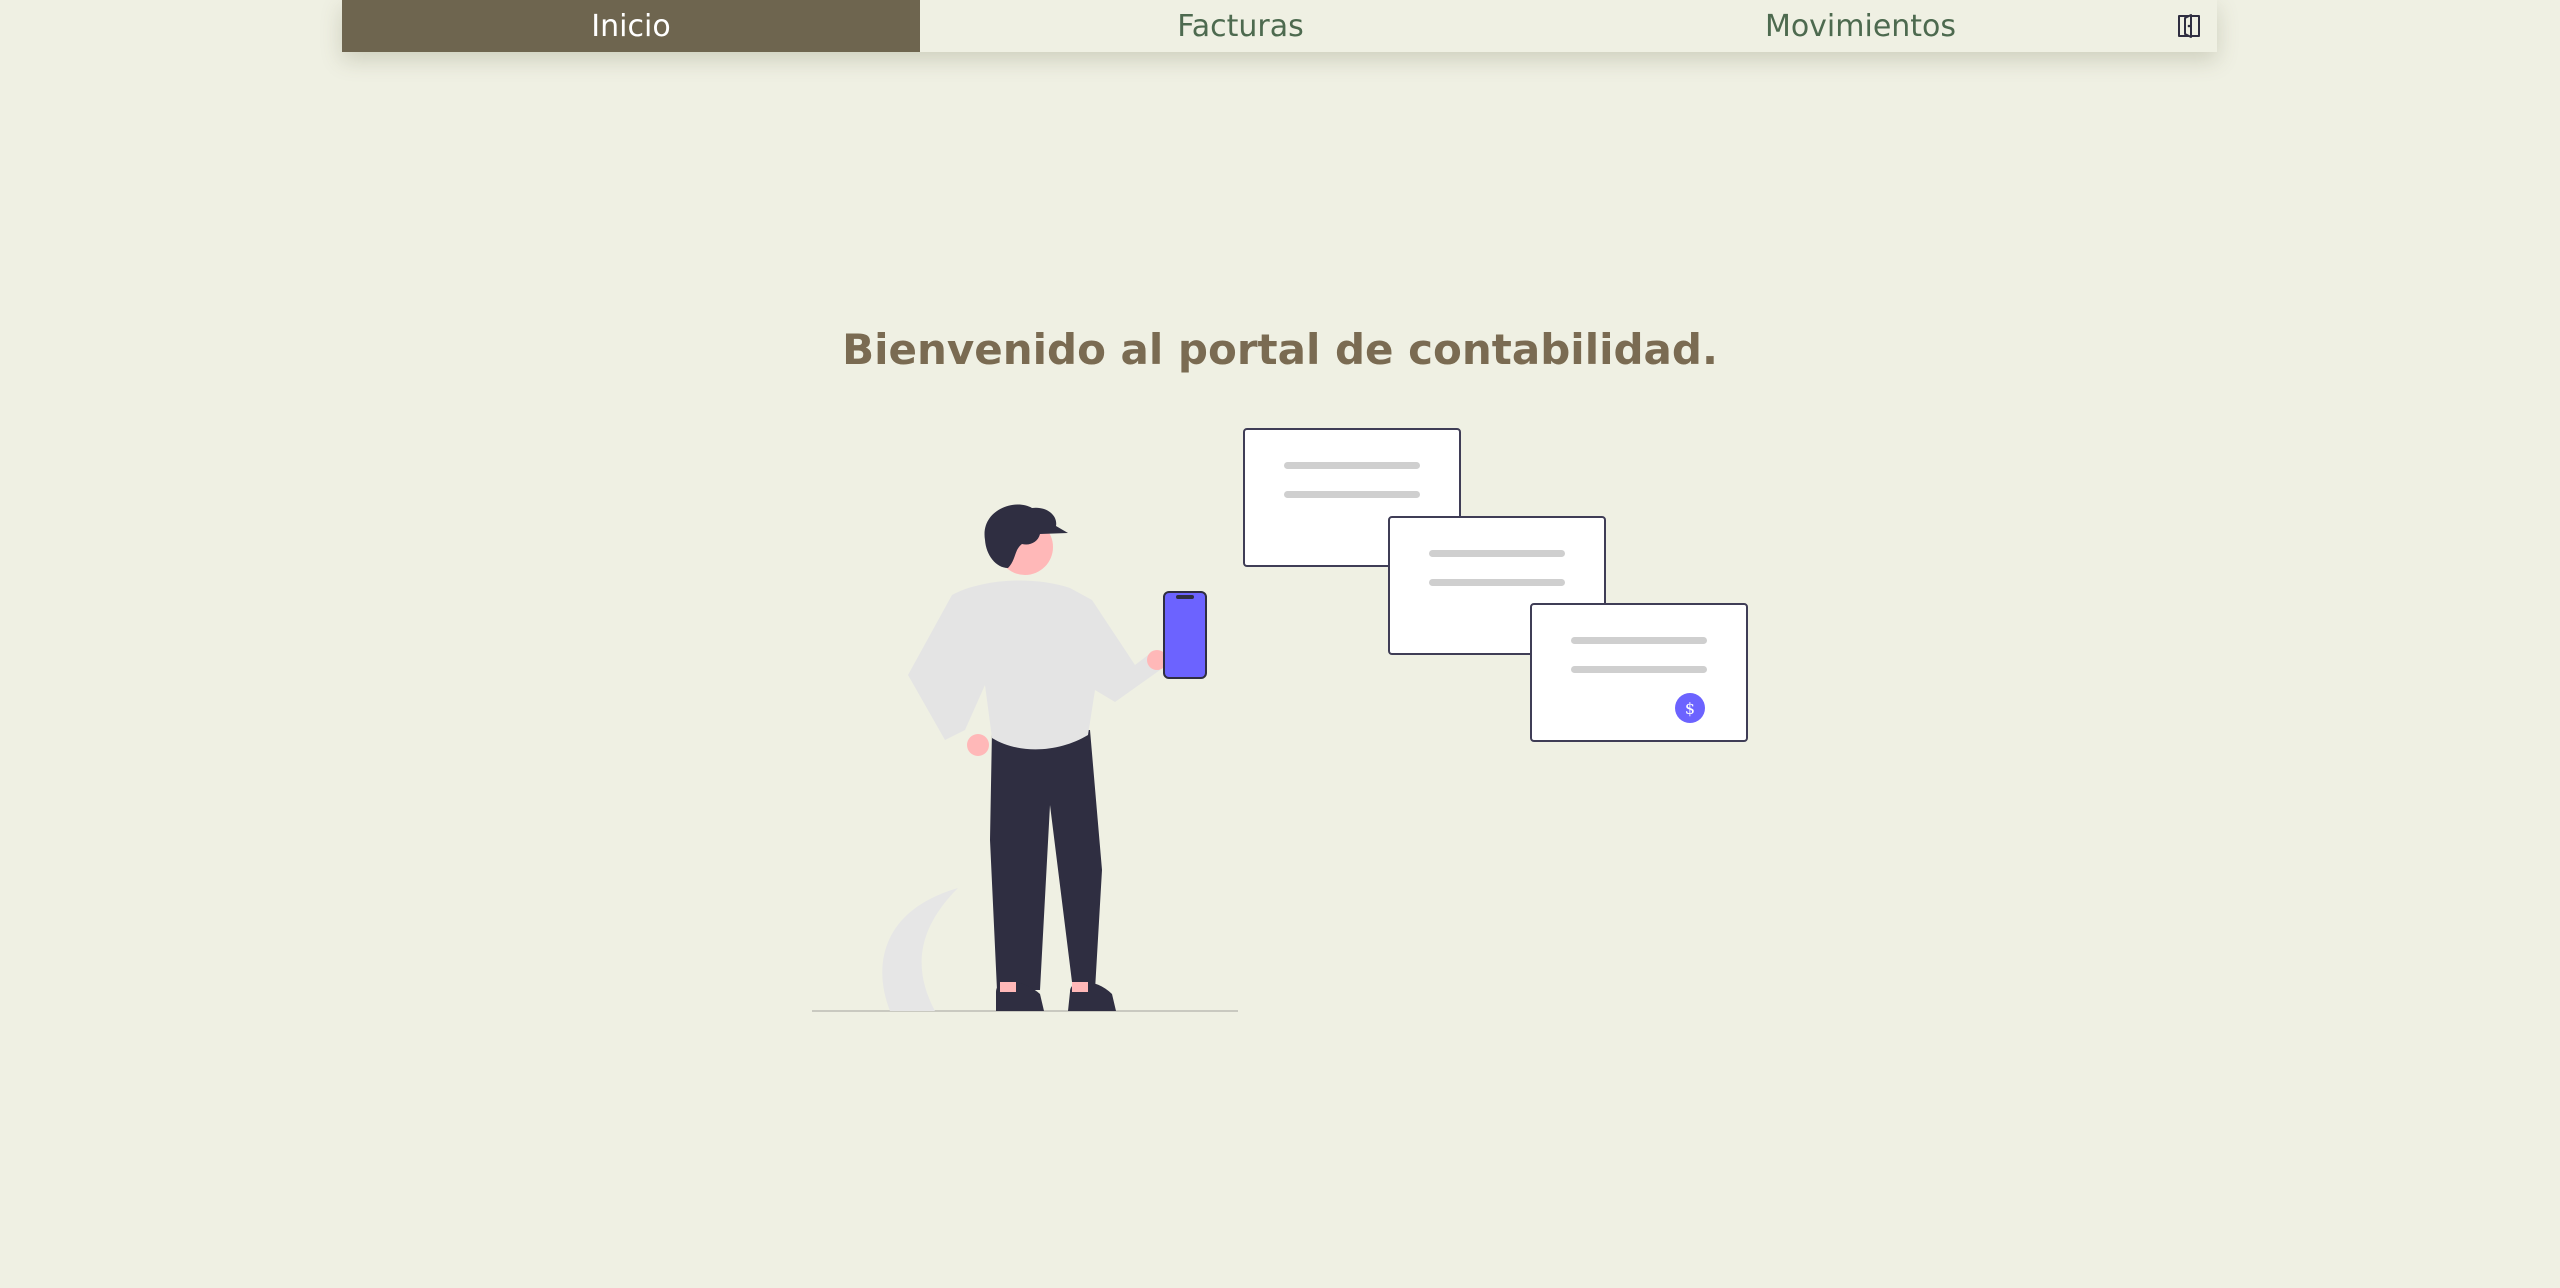  I want to click on invoice-card-3: $, so click(1639, 672).